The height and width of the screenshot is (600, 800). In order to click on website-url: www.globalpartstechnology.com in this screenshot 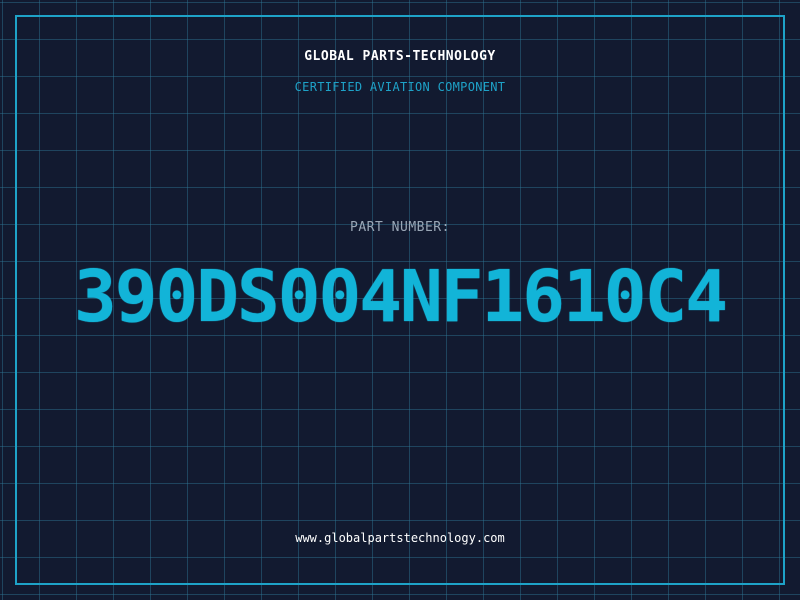, I will do `click(400, 538)`.